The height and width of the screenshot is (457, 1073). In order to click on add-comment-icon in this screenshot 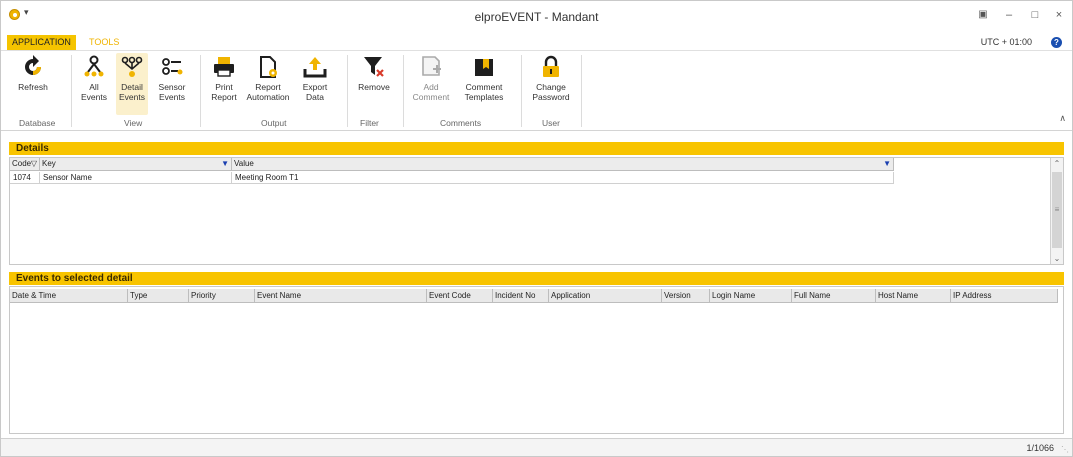, I will do `click(431, 67)`.